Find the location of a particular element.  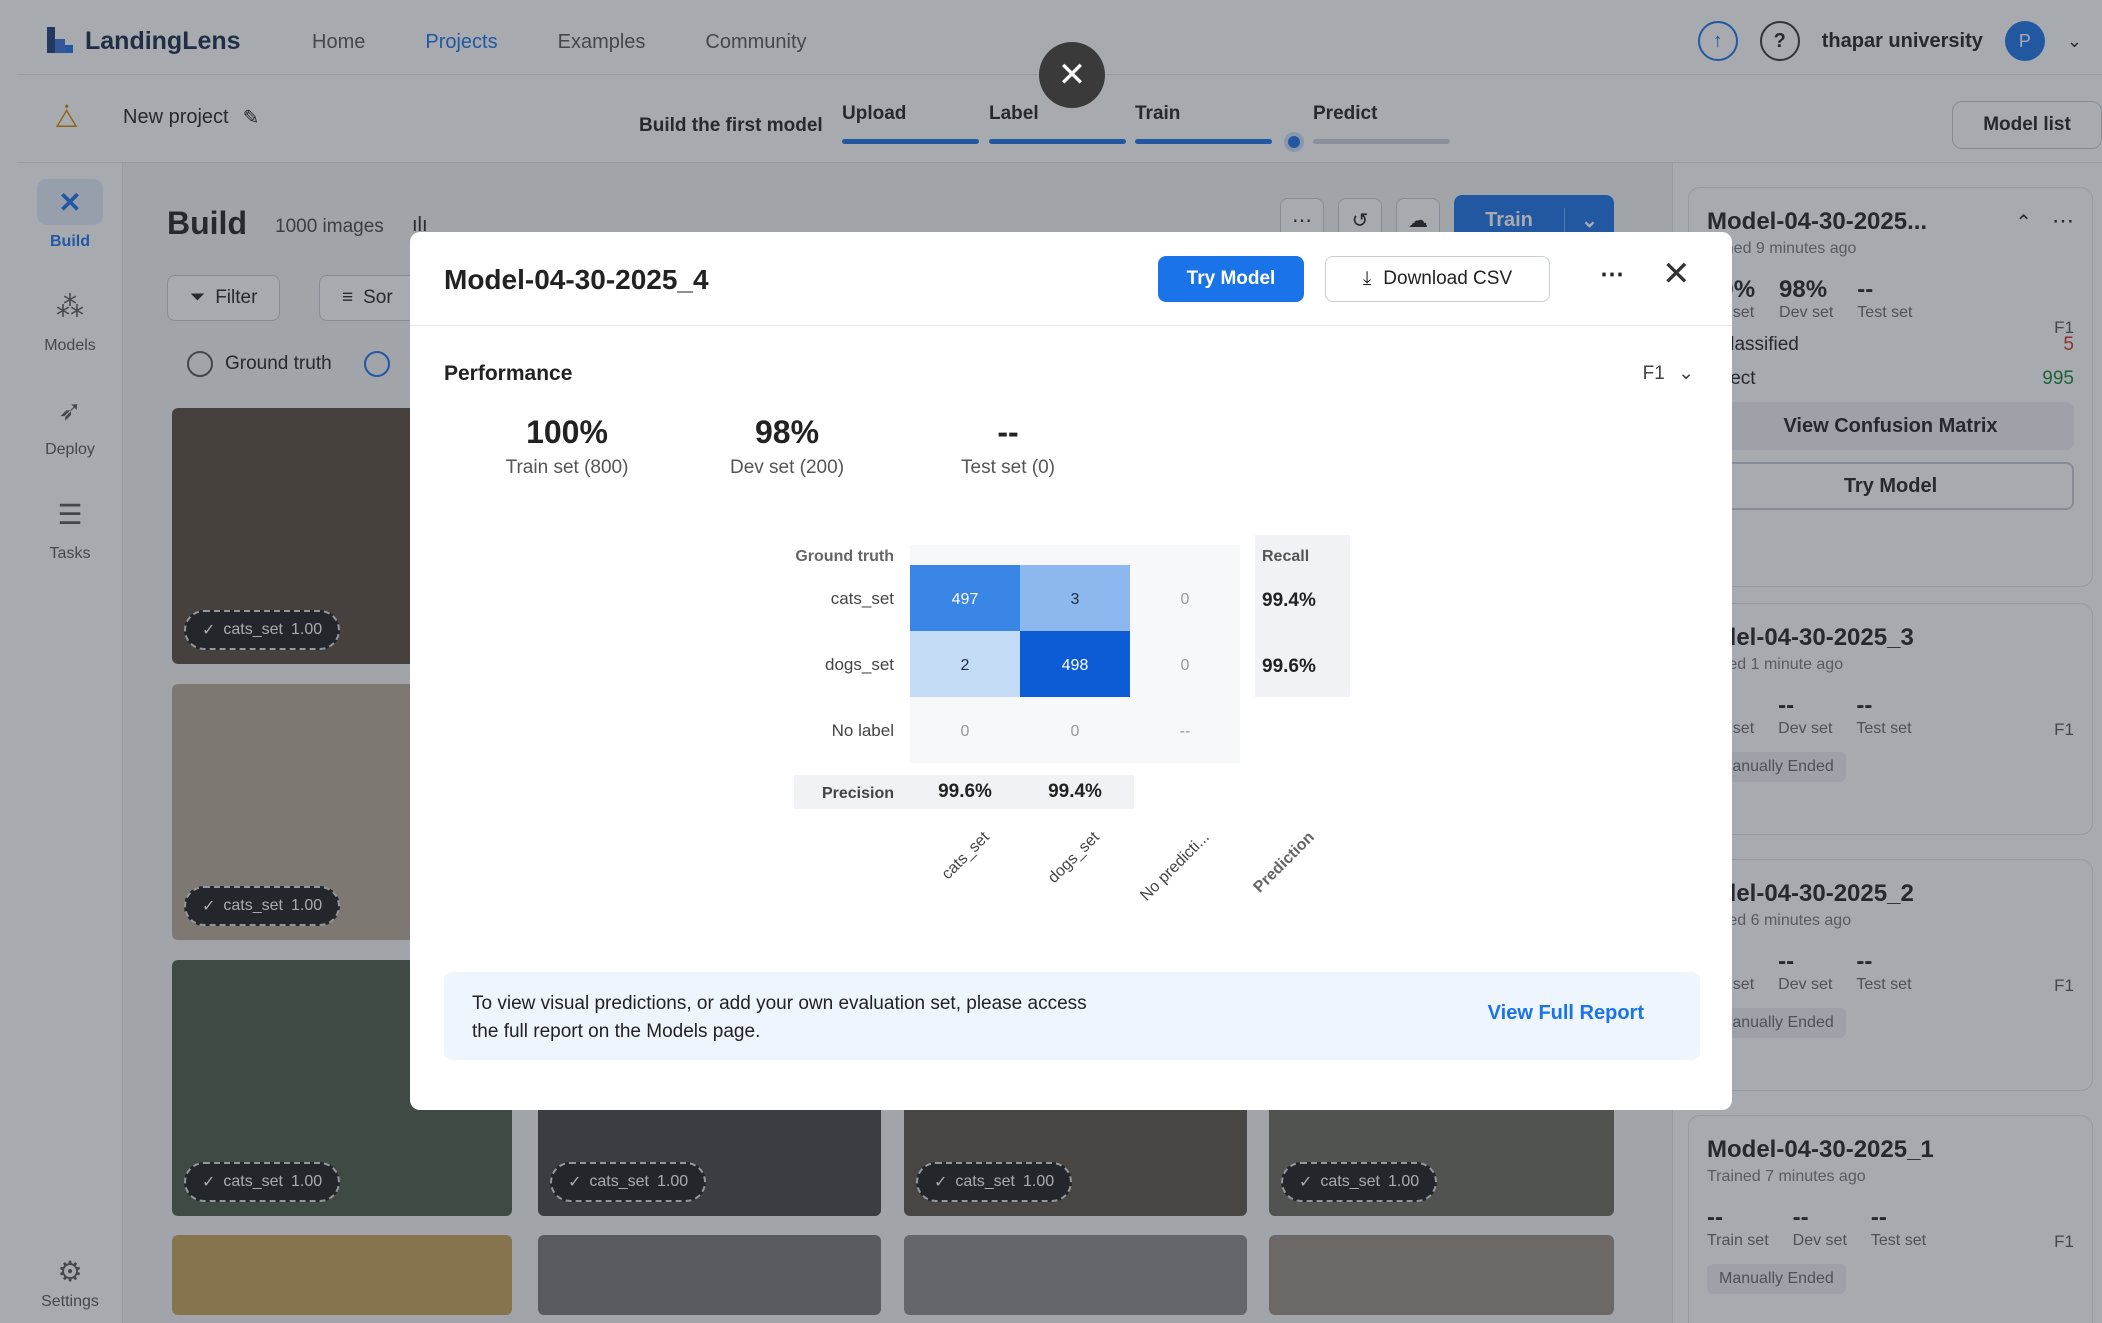

precision-value: 99.4% is located at coordinates (1075, 791).